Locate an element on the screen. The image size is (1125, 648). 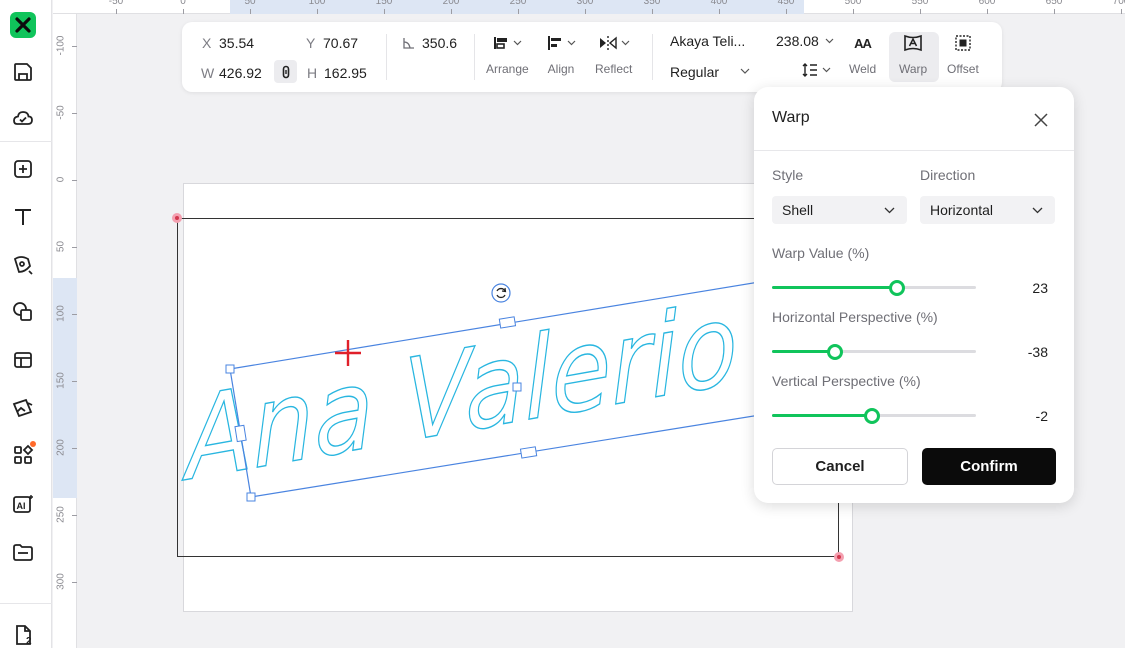
close-icon is located at coordinates (1041, 120).